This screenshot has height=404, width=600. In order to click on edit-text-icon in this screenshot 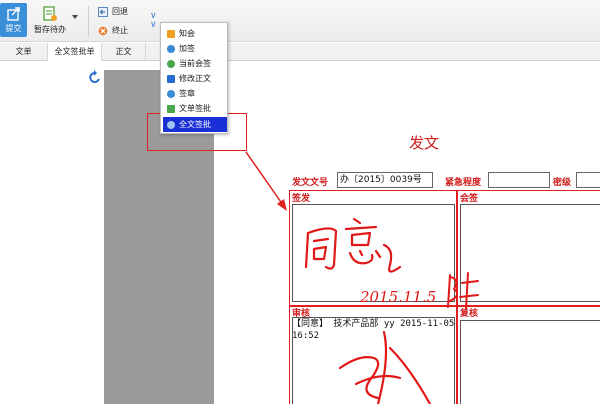, I will do `click(171, 78)`.